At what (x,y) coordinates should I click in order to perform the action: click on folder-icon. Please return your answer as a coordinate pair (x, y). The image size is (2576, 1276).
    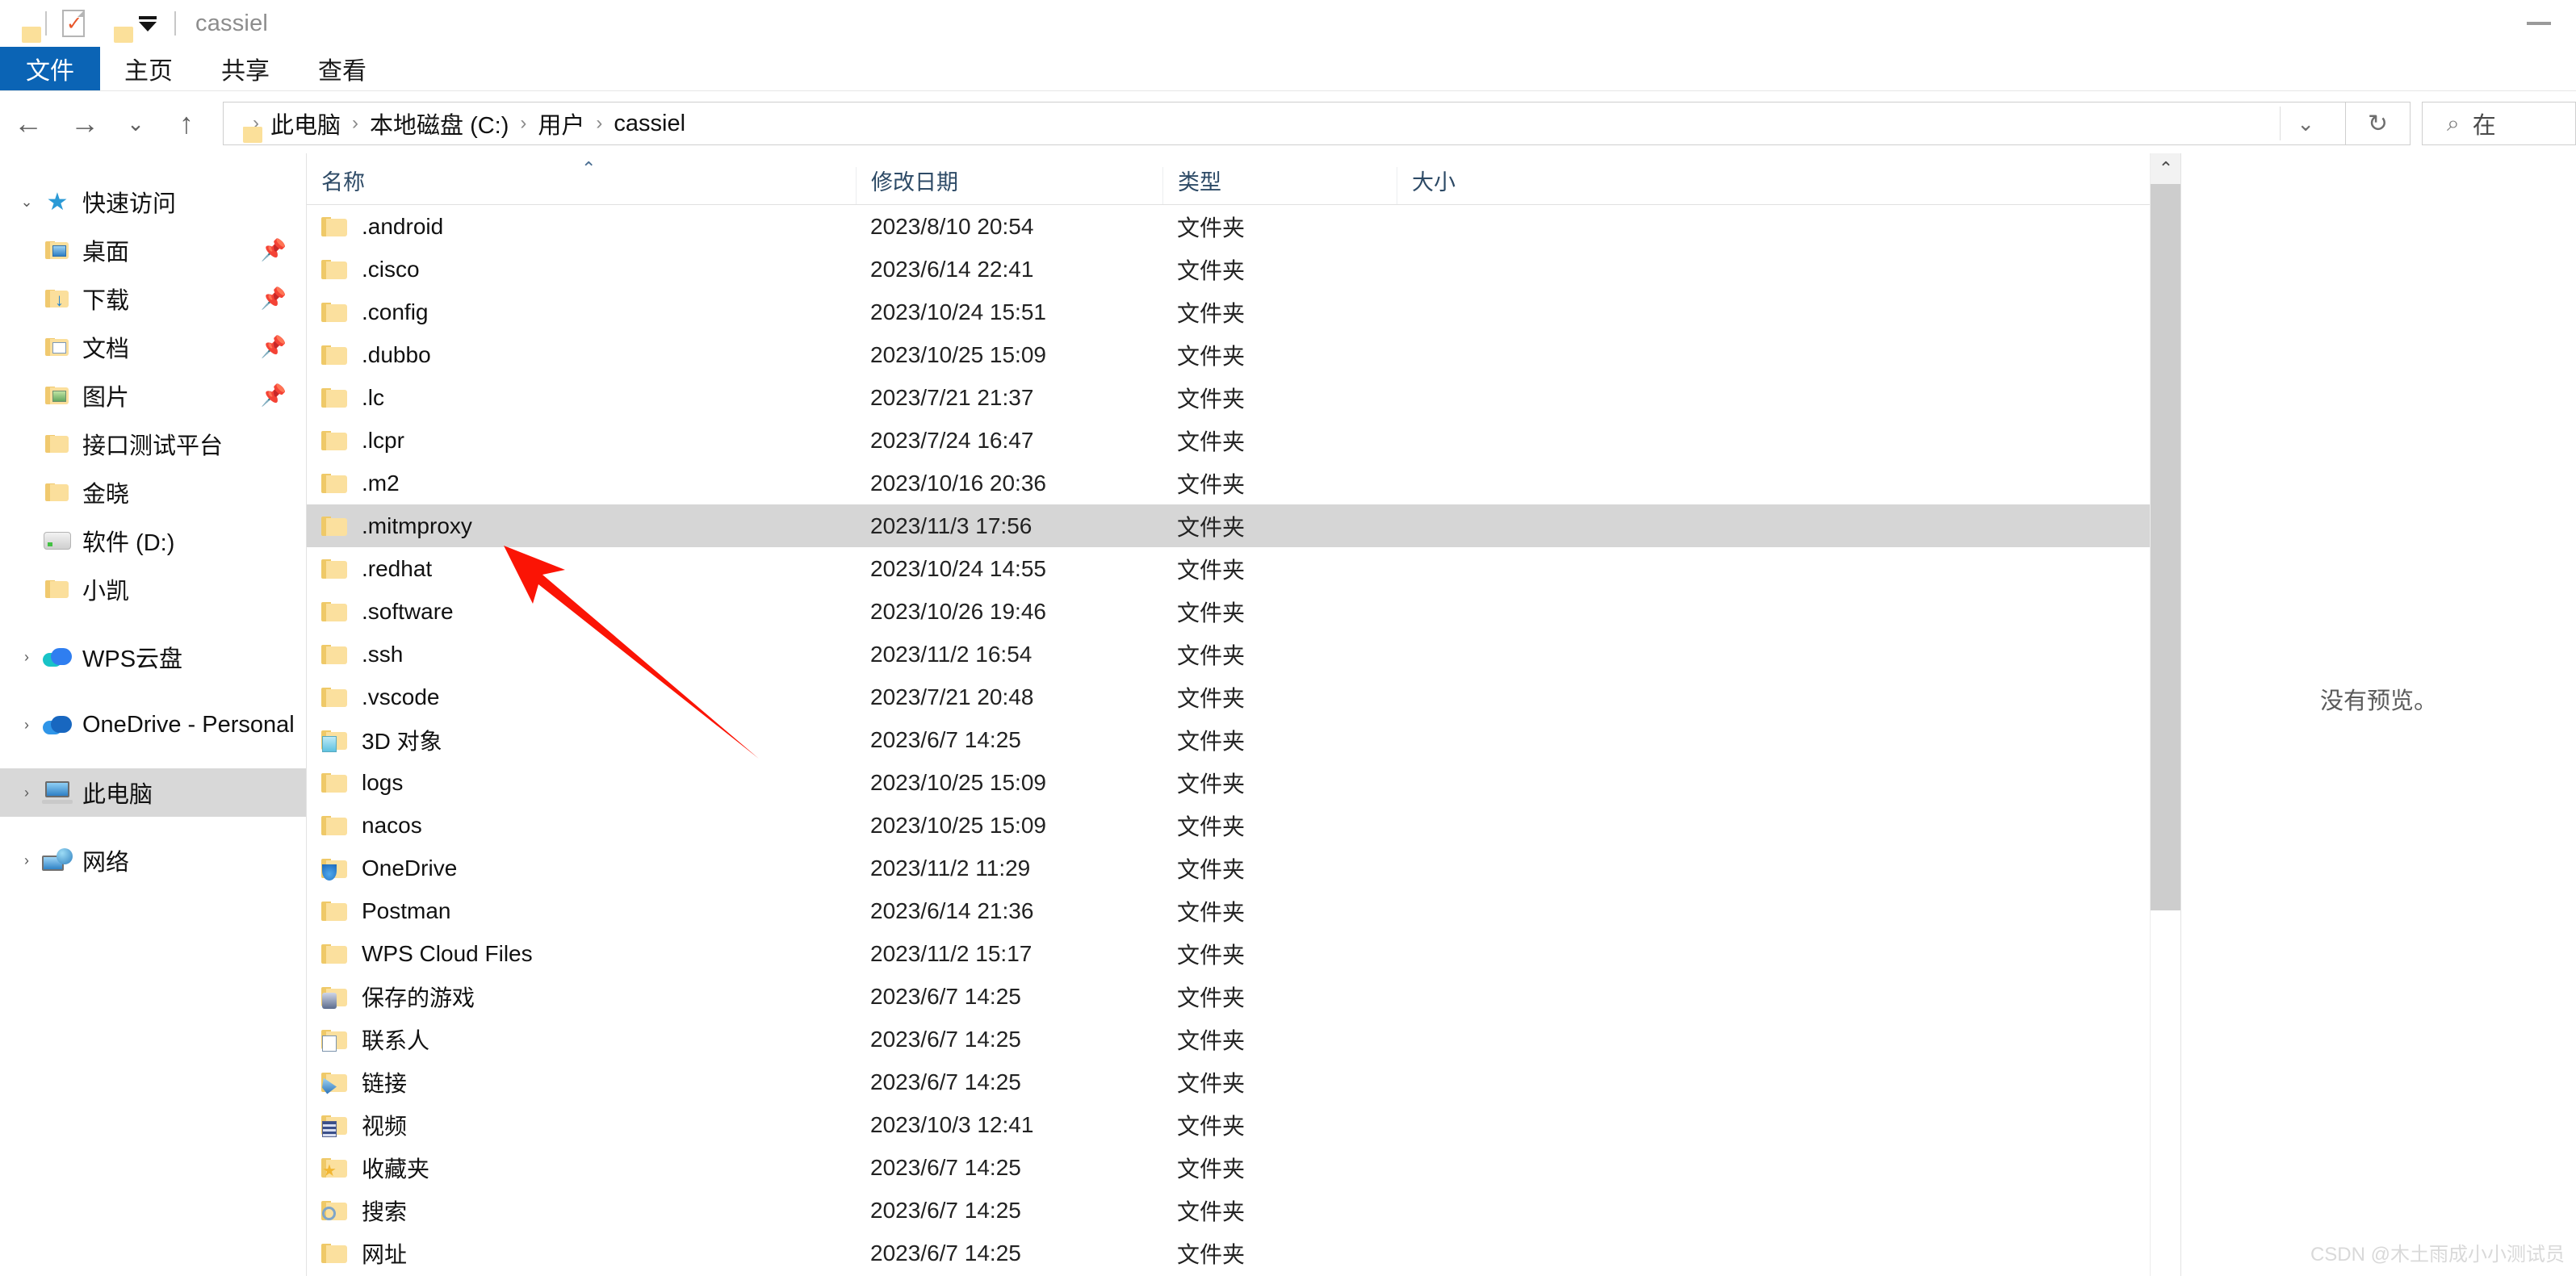
    Looking at the image, I should click on (20, 24).